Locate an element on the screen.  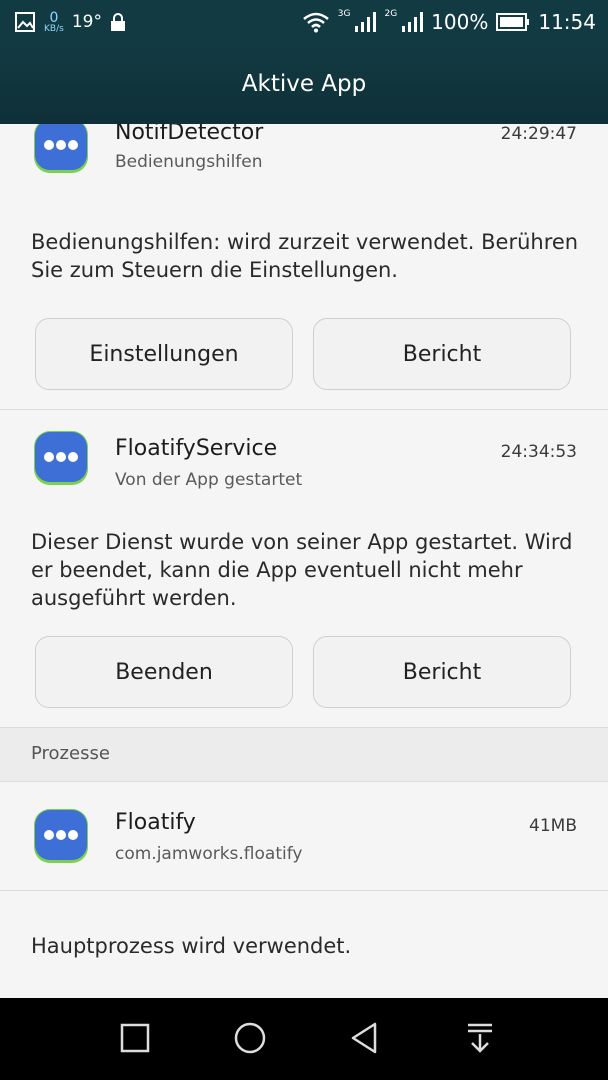
network-speed: 0 KB/s is located at coordinates (54, 22).